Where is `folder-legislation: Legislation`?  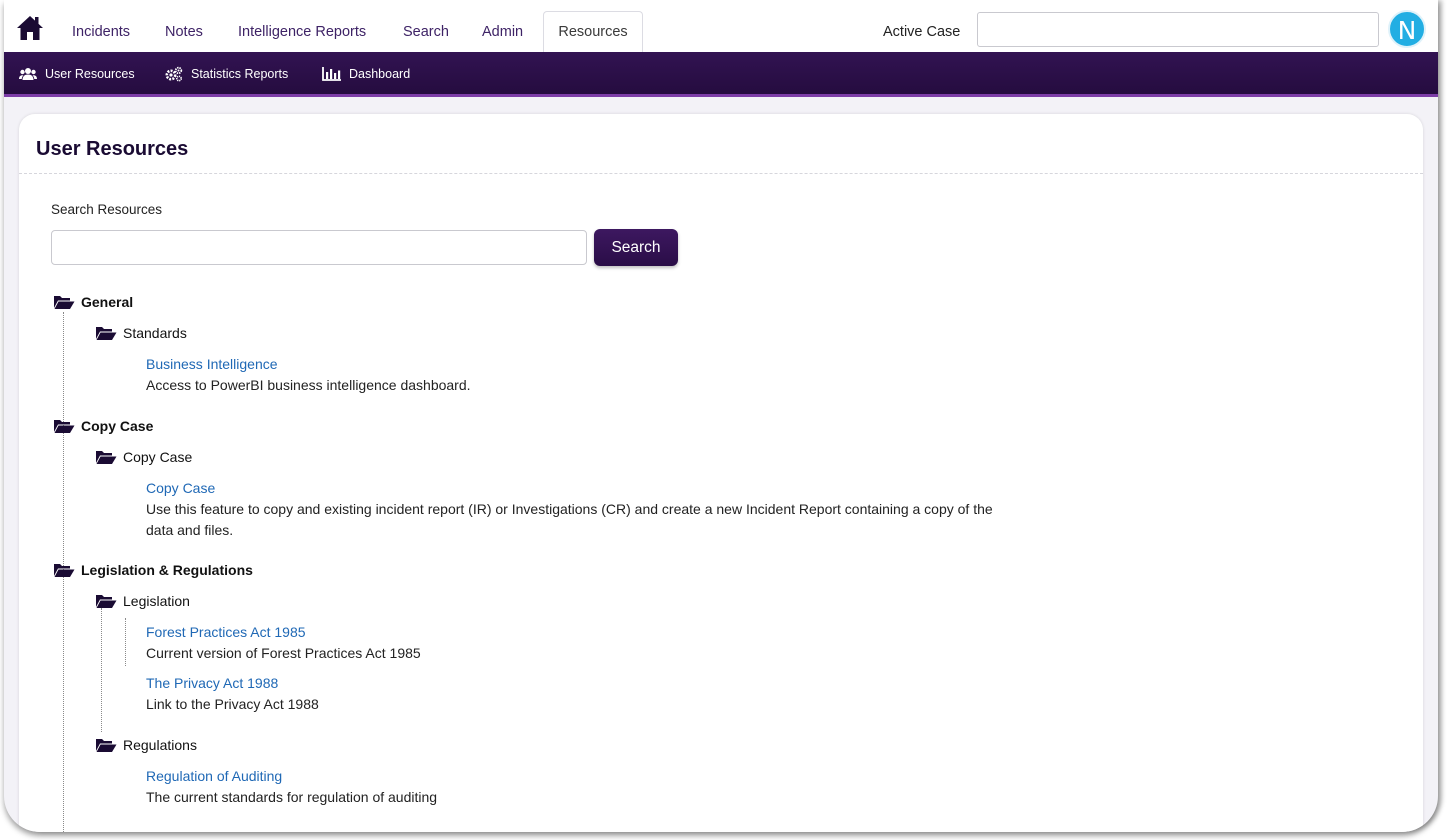
folder-legislation: Legislation is located at coordinates (142, 601).